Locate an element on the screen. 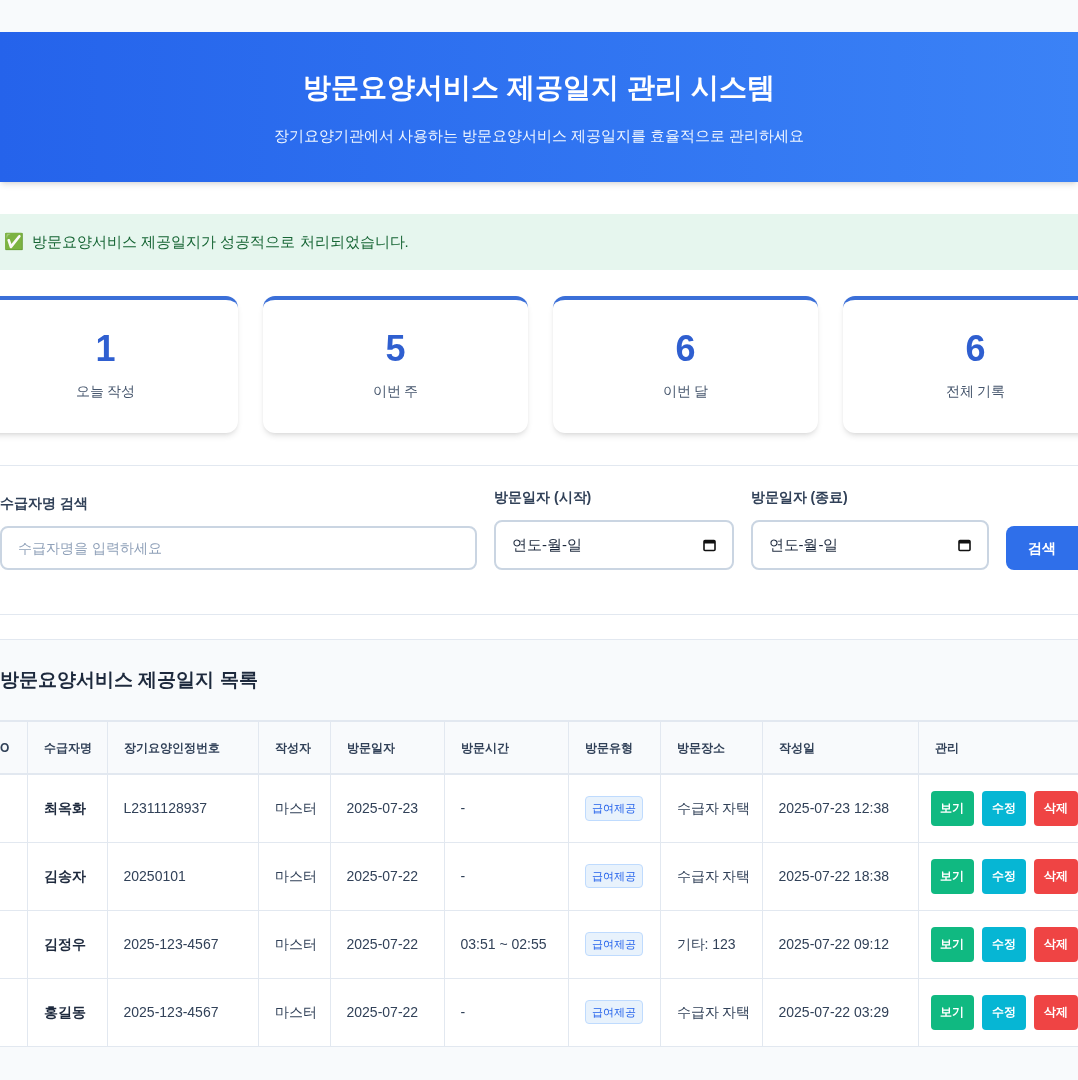 The height and width of the screenshot is (1080, 1078). table-cell: 03:51 ~ 02:55 is located at coordinates (506, 944).